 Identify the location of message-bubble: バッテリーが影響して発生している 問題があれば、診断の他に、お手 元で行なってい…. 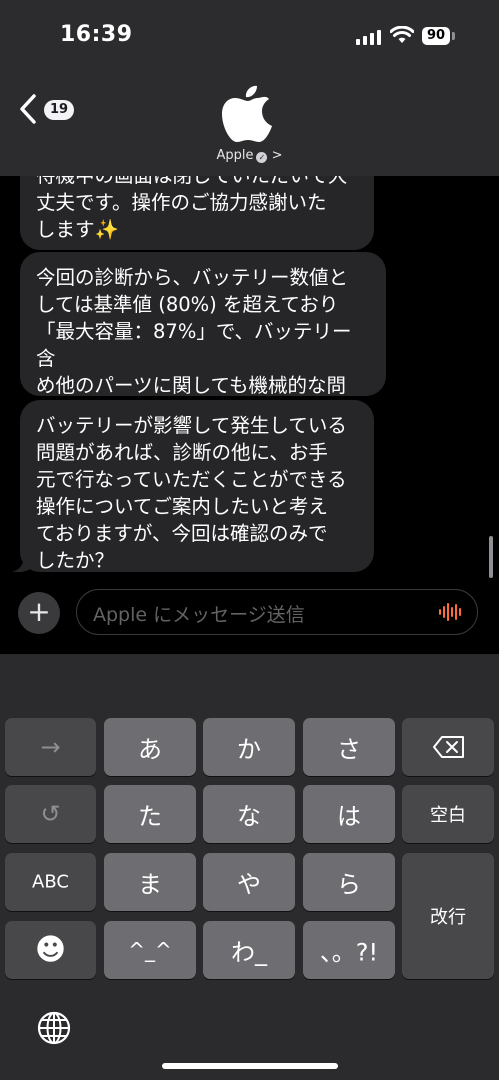
(197, 486).